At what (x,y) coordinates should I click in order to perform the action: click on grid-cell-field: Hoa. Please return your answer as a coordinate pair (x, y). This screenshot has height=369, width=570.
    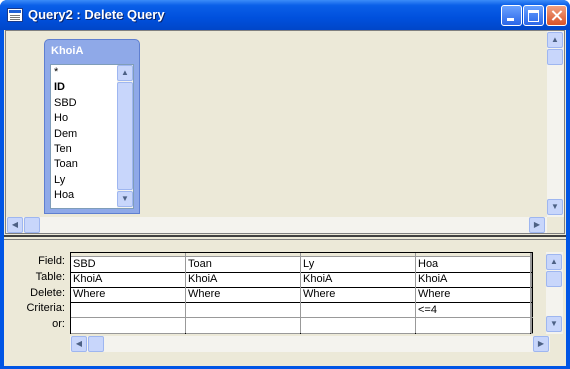
    Looking at the image, I should click on (473, 265).